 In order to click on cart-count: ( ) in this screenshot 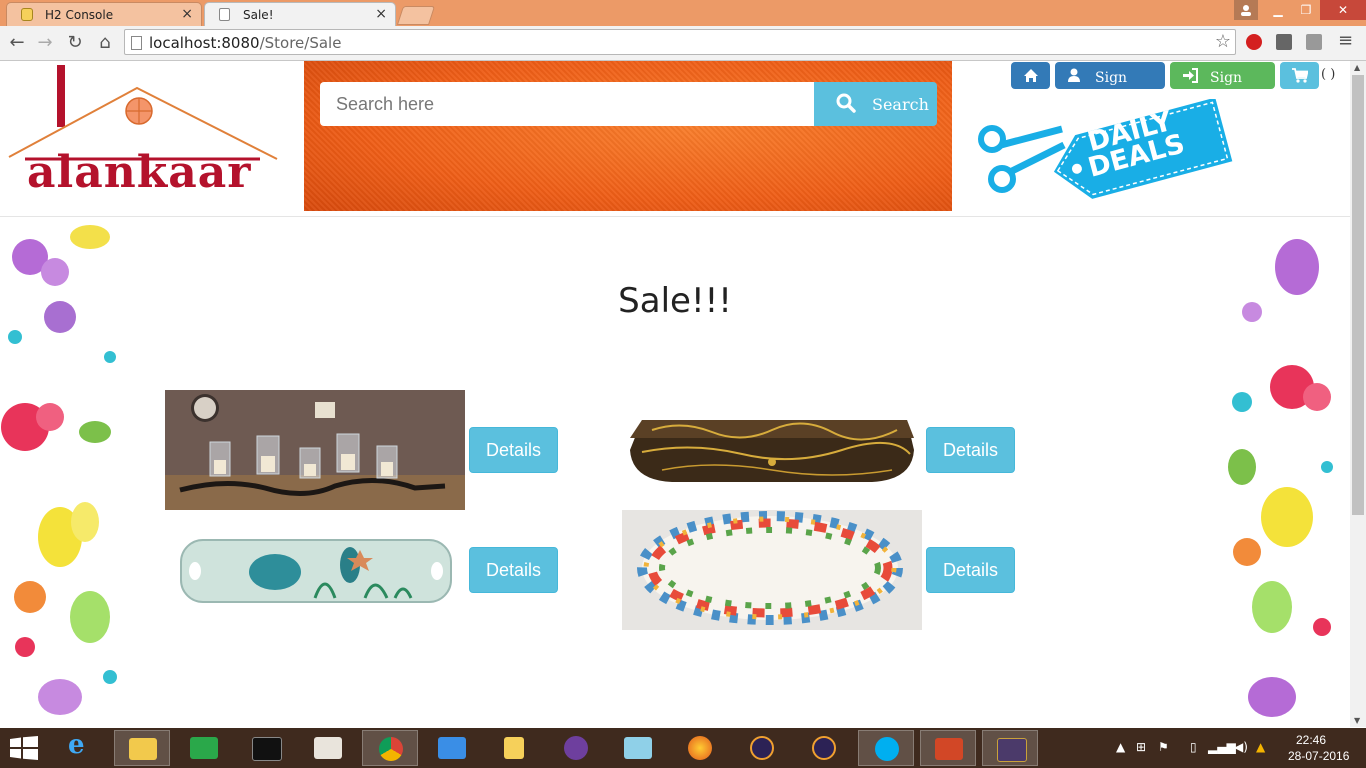, I will do `click(1328, 74)`.